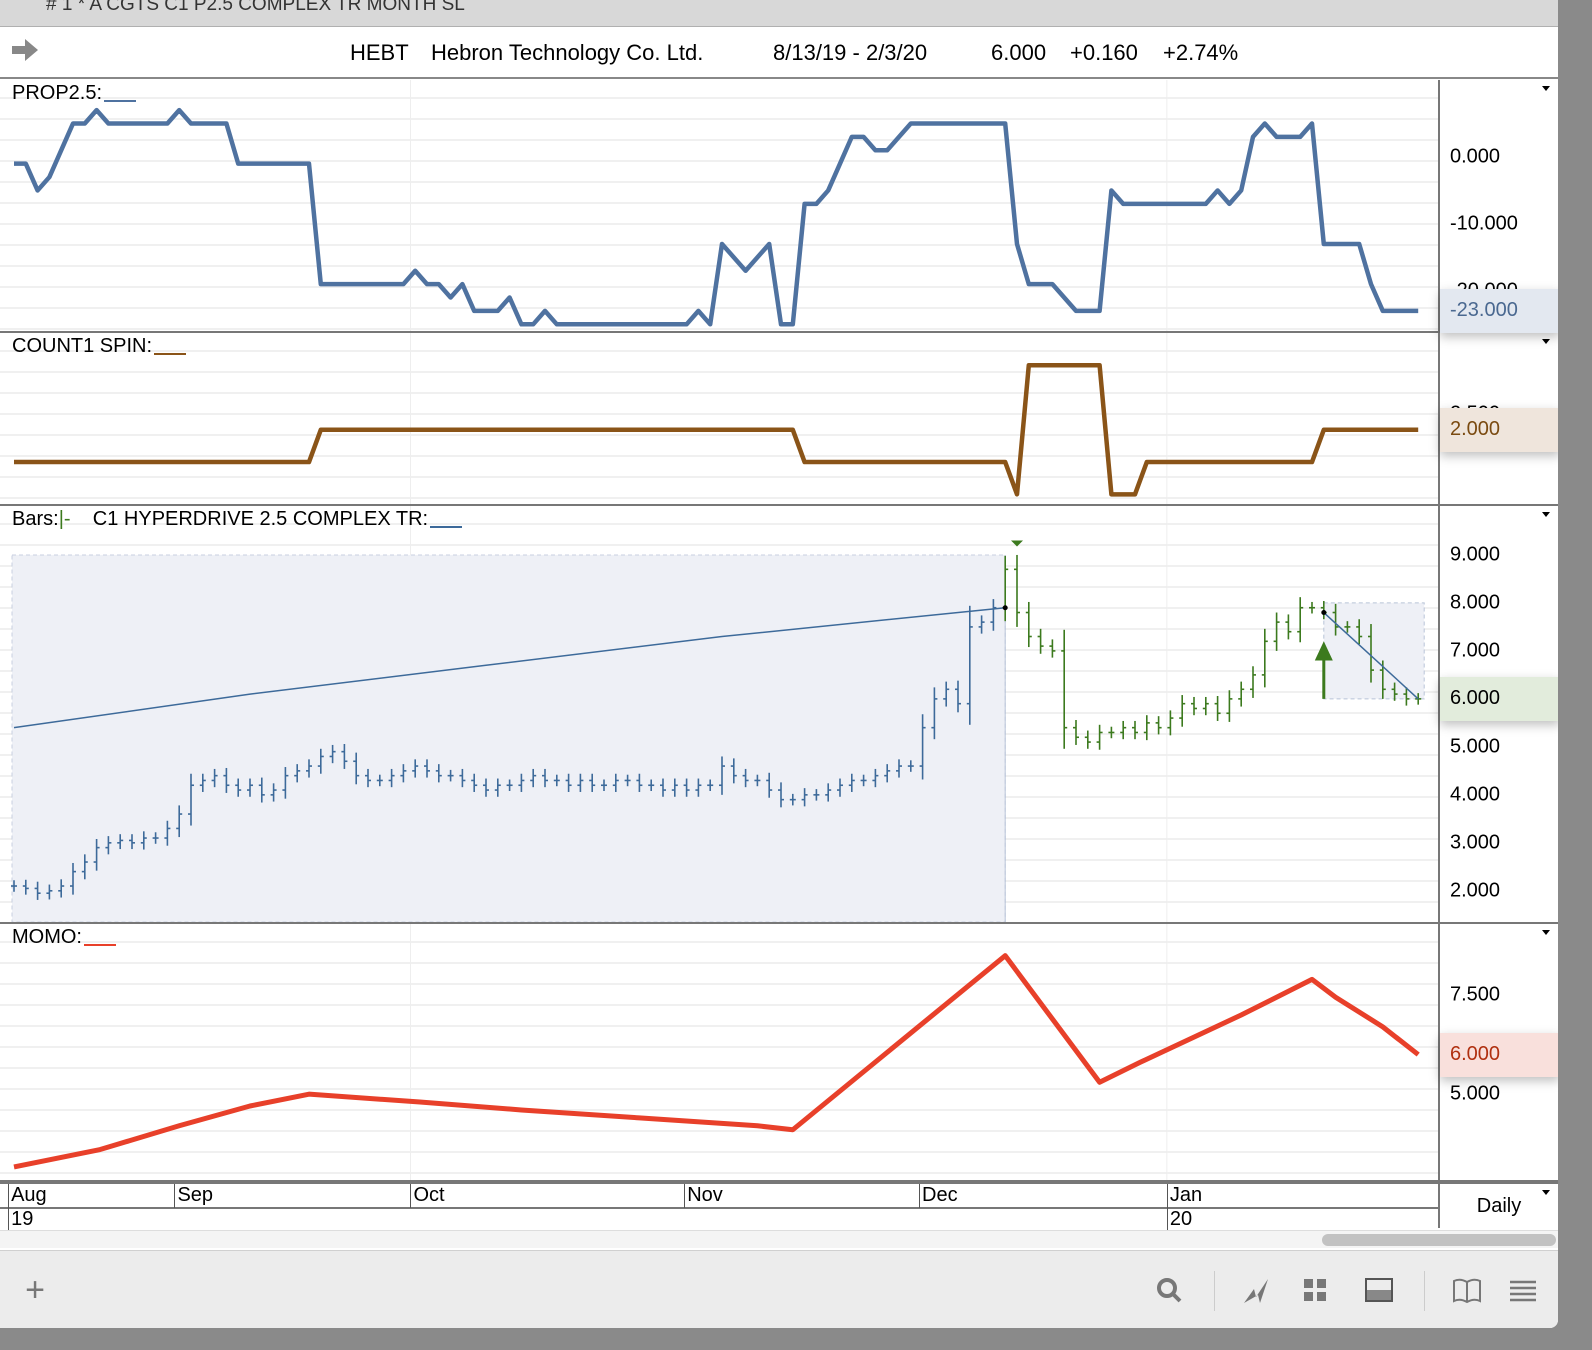 The image size is (1592, 1350). What do you see at coordinates (1179, 1219) in the screenshot?
I see `year-label: 20` at bounding box center [1179, 1219].